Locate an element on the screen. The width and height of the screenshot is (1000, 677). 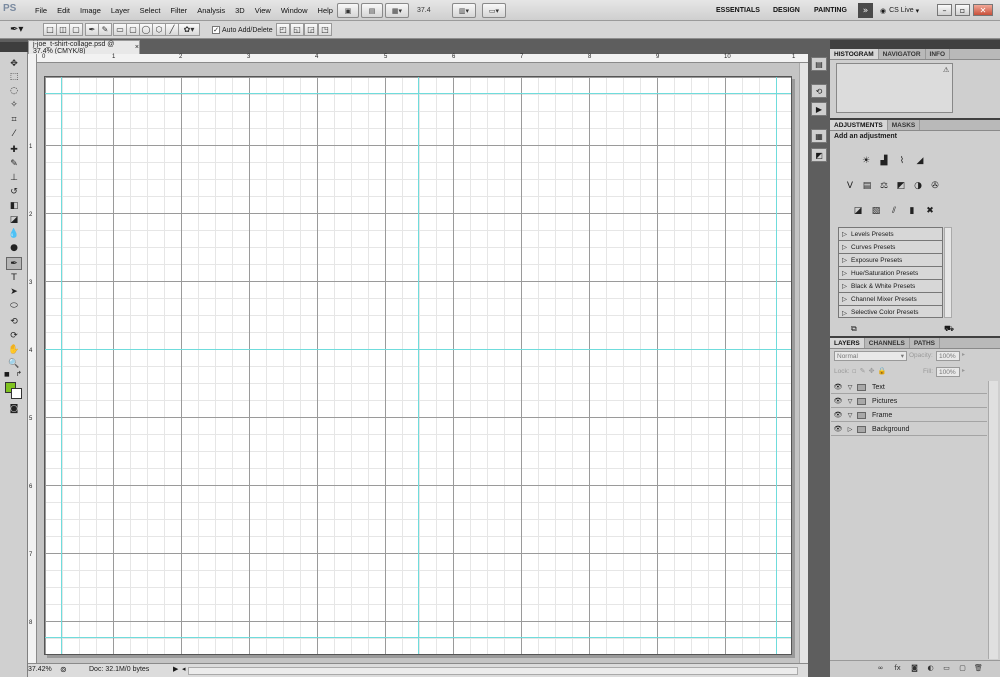
tab-paths: PATHS is located at coordinates (925, 343).